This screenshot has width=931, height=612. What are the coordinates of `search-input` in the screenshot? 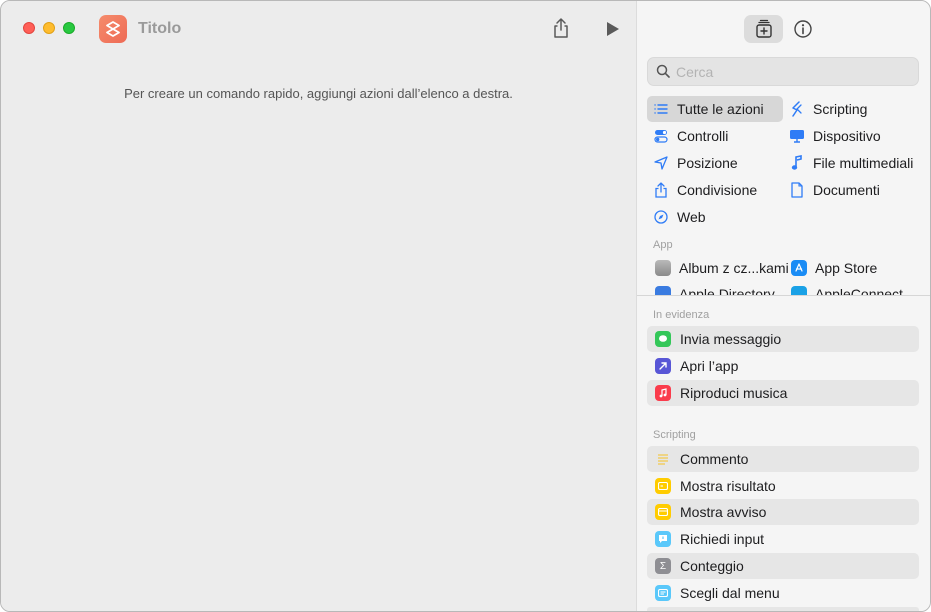 It's located at (793, 72).